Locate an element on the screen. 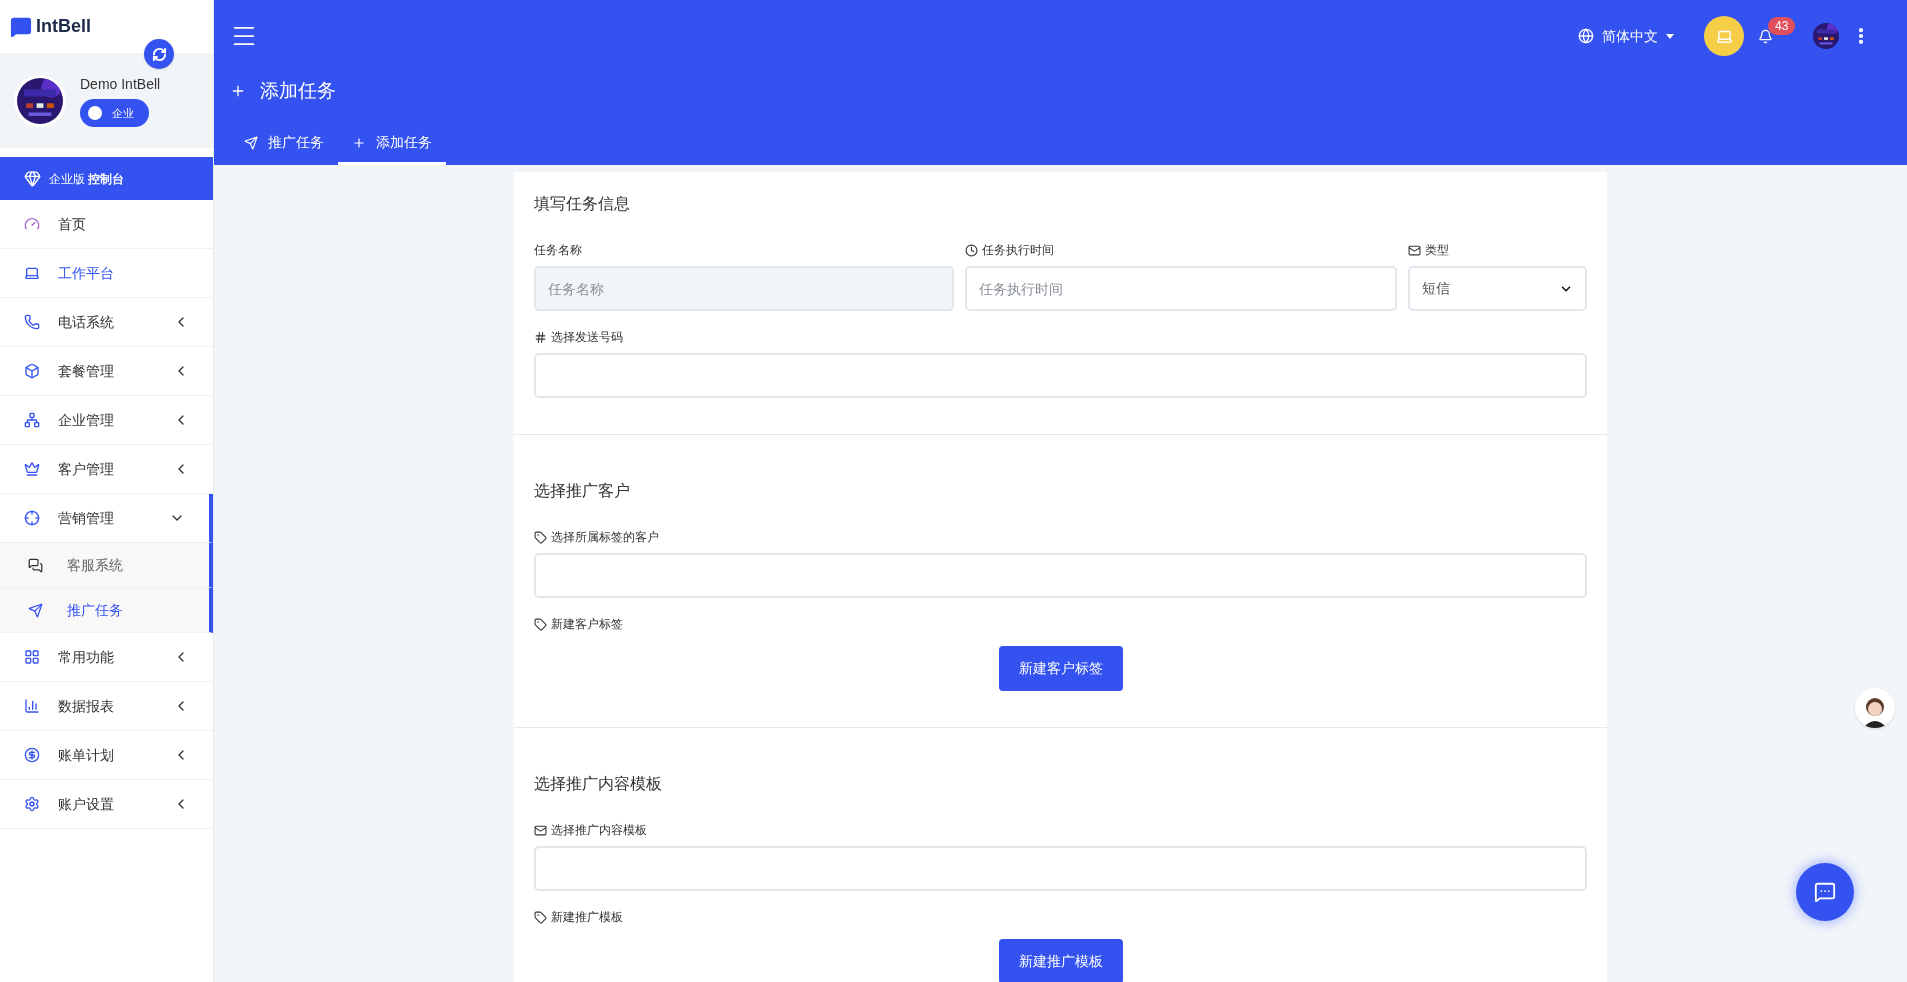 The image size is (1907, 982). notification-badge: 43 is located at coordinates (1782, 25).